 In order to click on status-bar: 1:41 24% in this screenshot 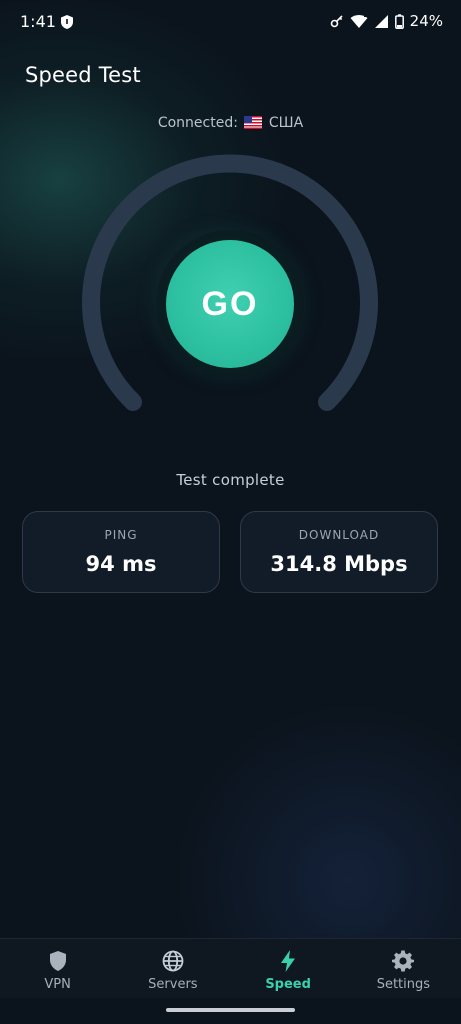, I will do `click(230, 22)`.